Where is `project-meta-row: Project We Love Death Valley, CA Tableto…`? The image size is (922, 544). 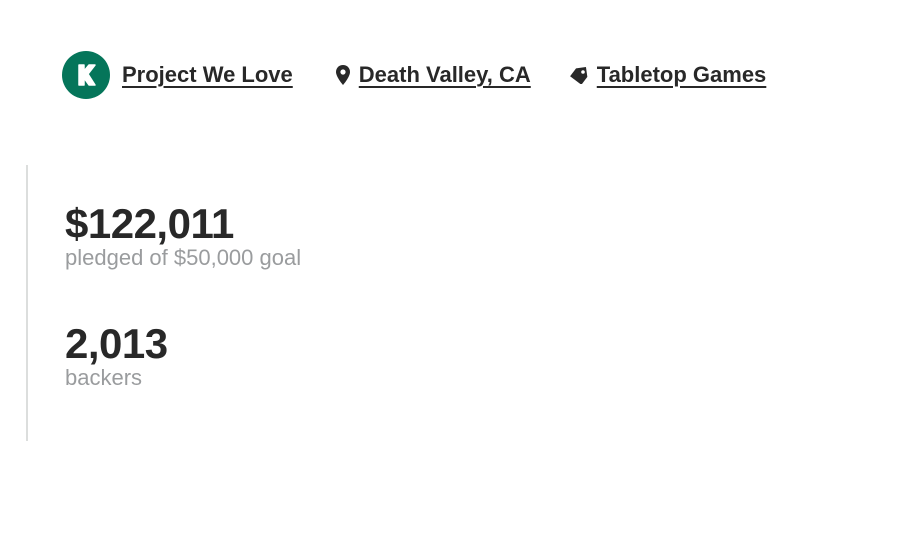
project-meta-row: Project We Love Death Valley, CA Tableto… is located at coordinates (414, 75).